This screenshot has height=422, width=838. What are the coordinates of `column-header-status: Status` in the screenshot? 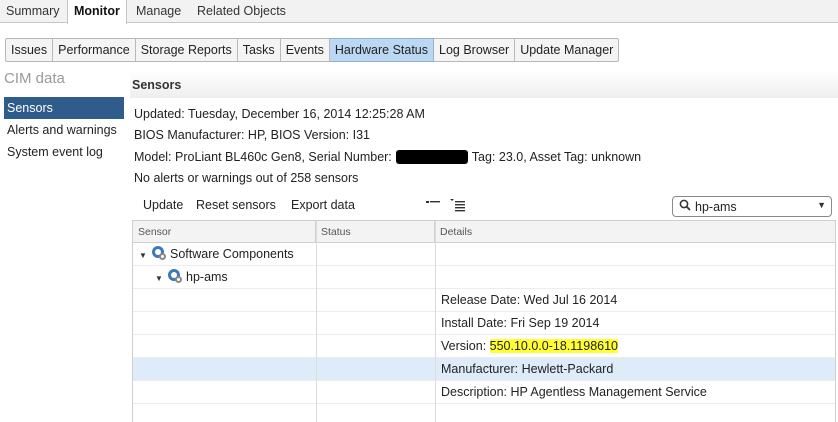 It's located at (375, 232).